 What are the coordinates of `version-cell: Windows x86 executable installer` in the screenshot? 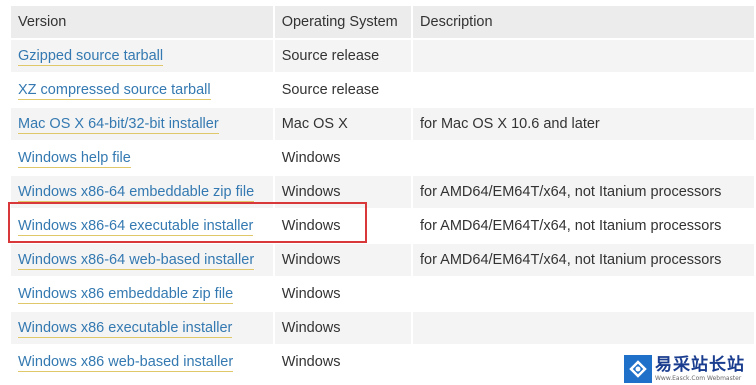 It's located at (142, 328).